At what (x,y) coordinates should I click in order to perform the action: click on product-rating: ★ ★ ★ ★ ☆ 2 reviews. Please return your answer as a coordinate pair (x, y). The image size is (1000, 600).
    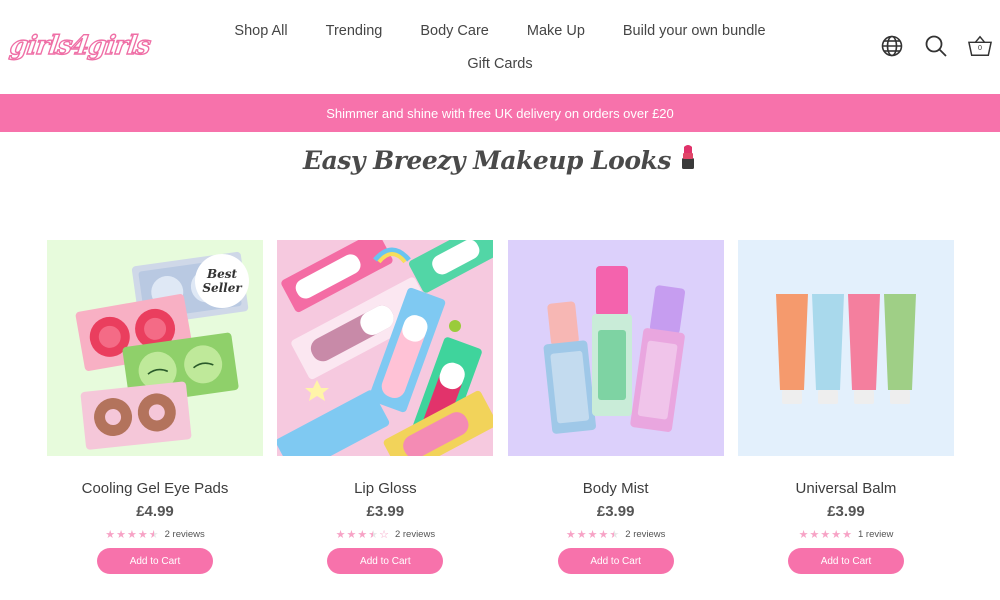
    Looking at the image, I should click on (385, 534).